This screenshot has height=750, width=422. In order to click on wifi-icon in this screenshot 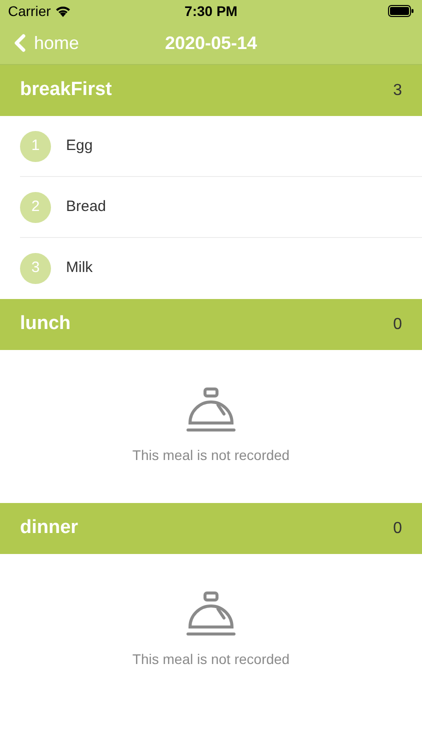, I will do `click(62, 11)`.